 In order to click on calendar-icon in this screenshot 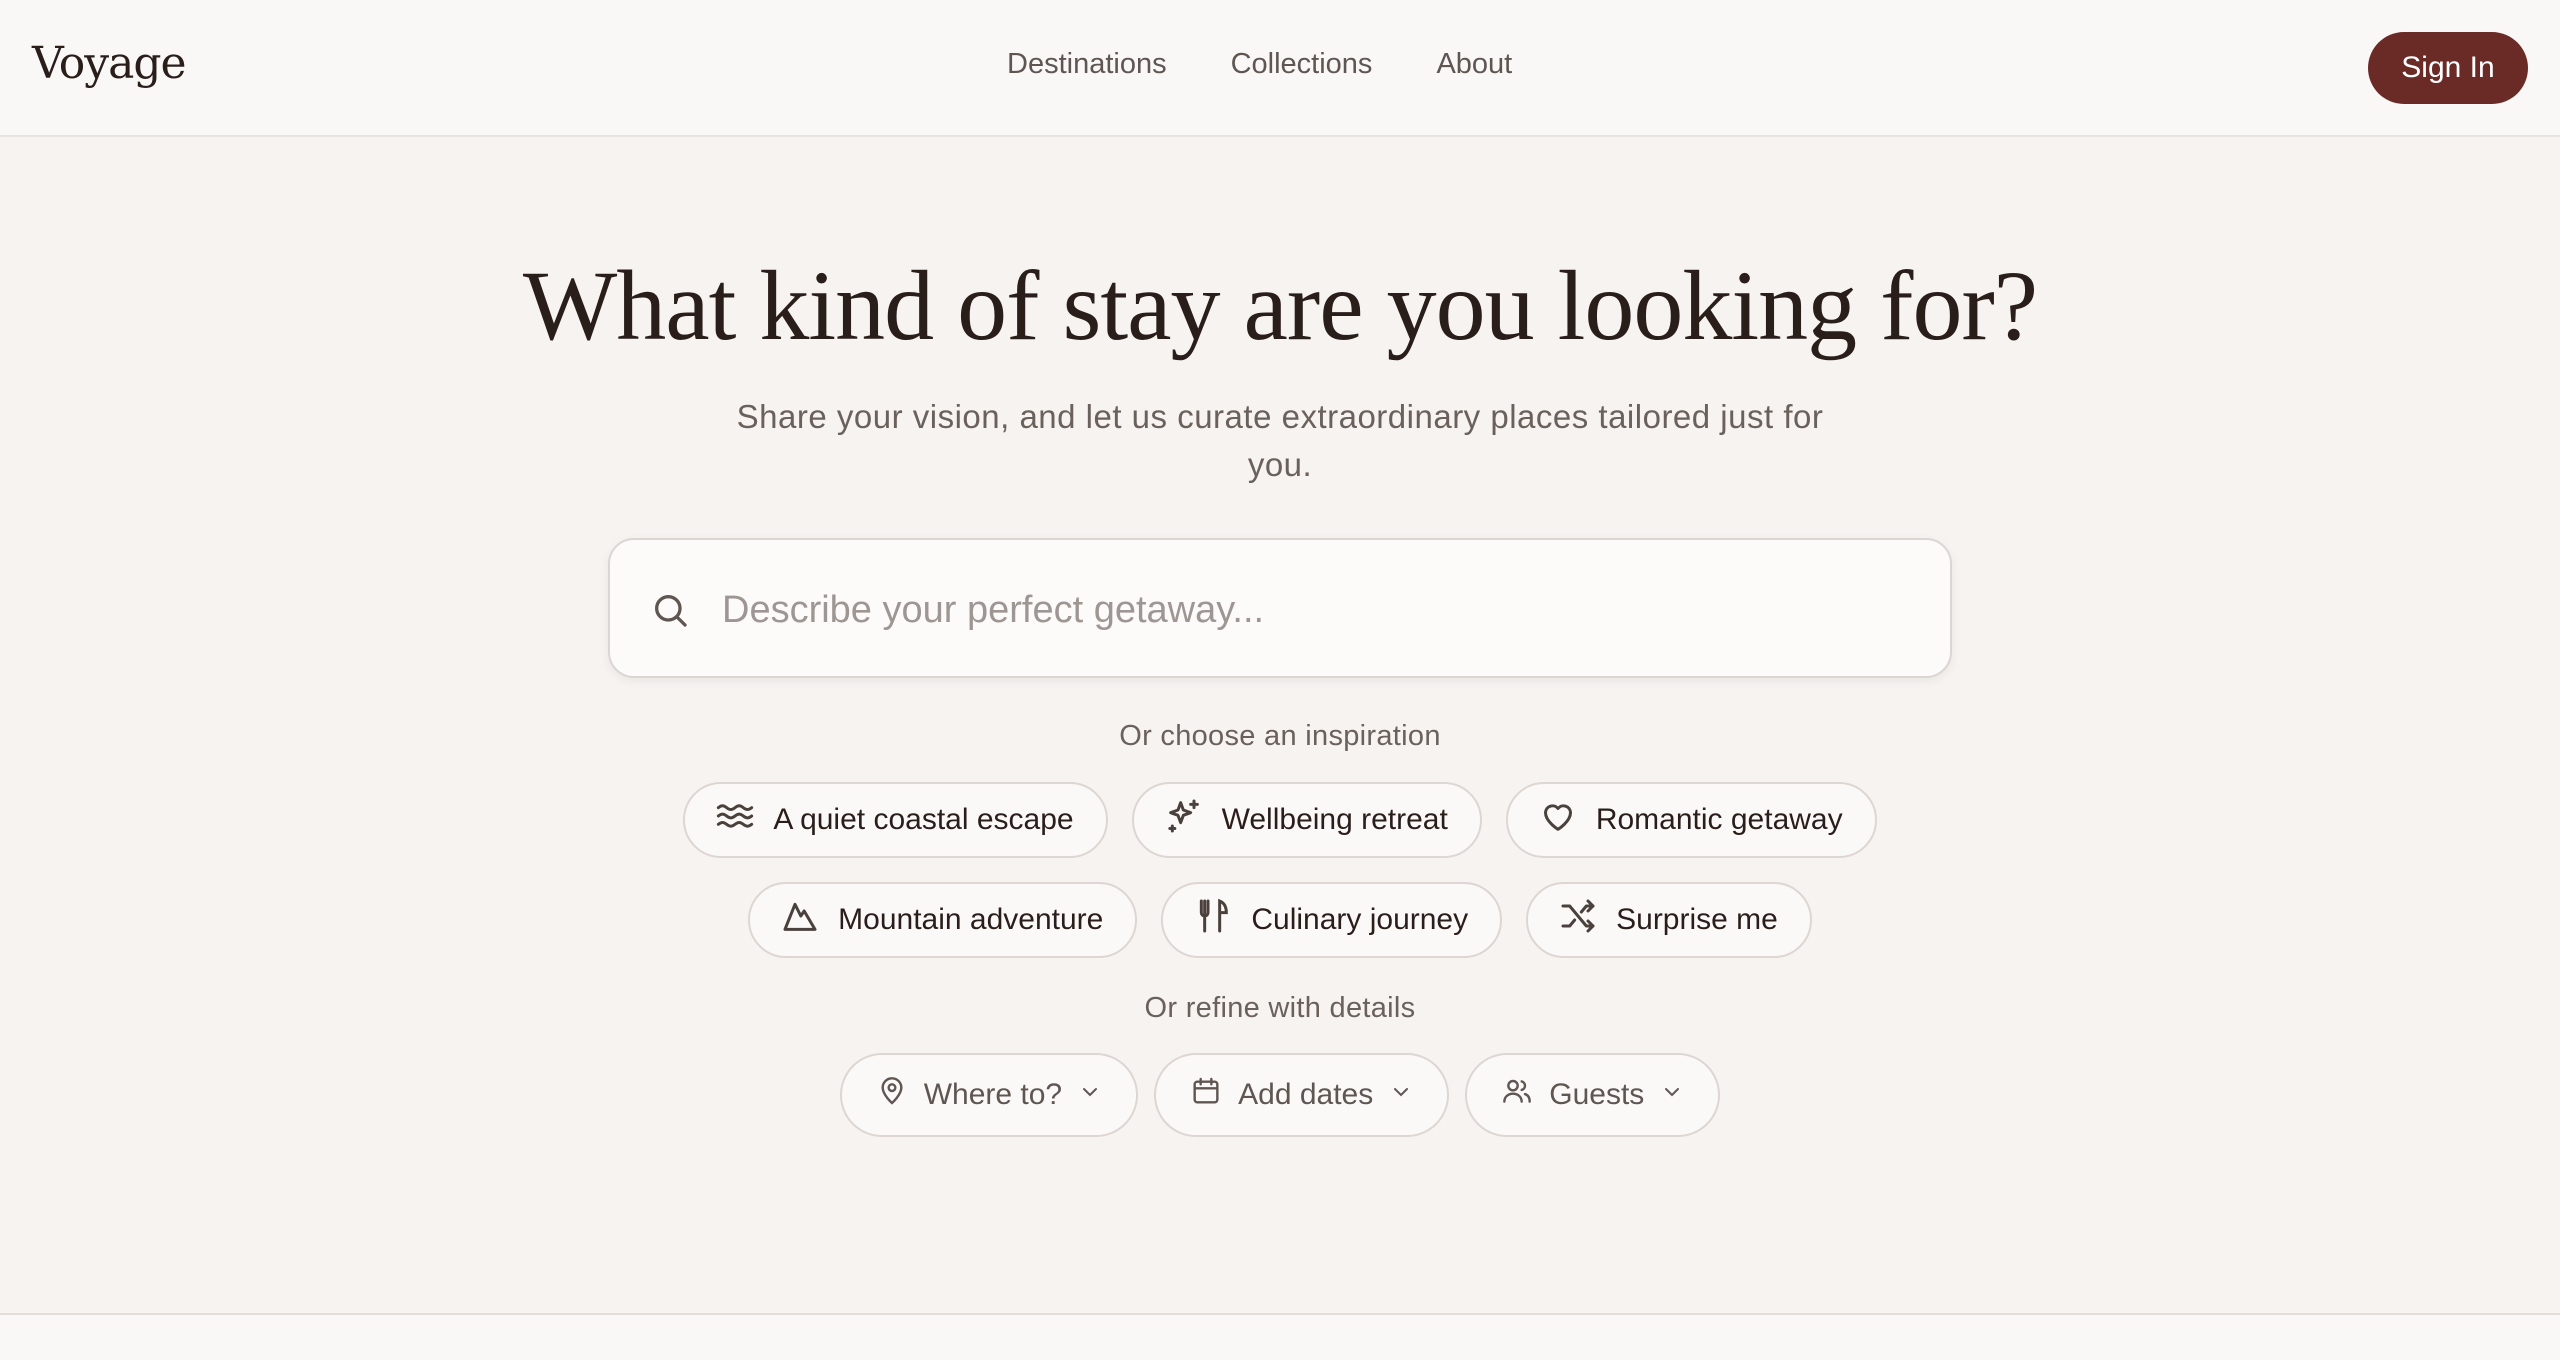, I will do `click(1206, 1095)`.